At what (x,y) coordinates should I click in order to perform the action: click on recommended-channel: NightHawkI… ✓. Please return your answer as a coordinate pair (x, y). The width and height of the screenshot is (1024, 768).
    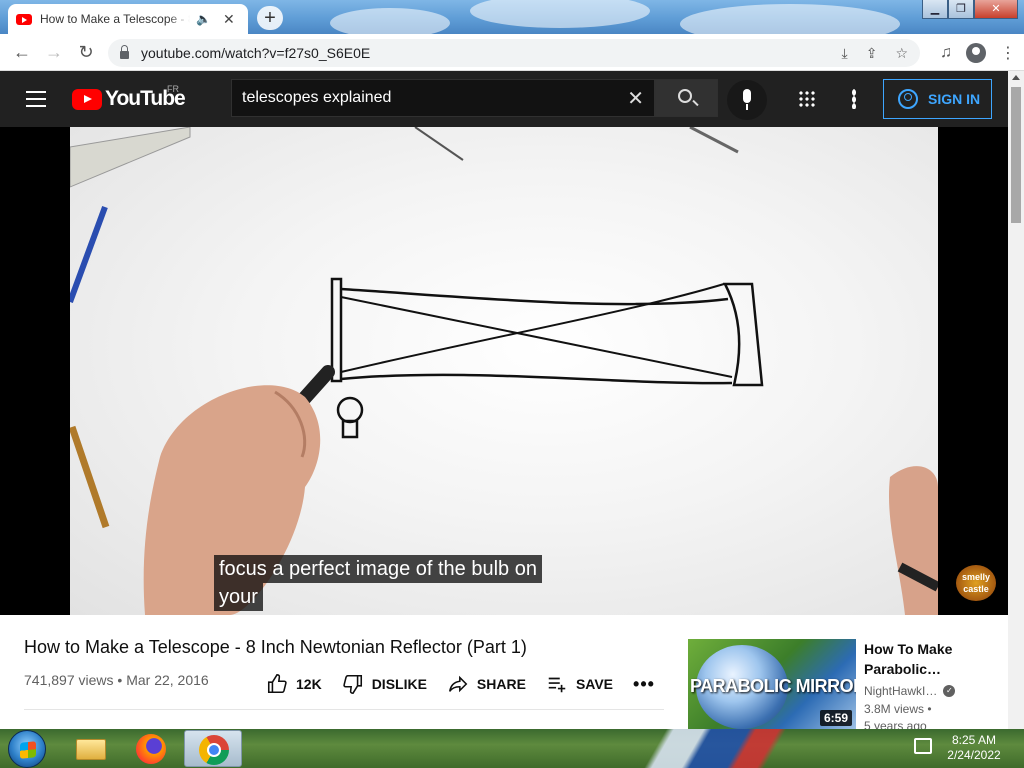
    Looking at the image, I should click on (910, 691).